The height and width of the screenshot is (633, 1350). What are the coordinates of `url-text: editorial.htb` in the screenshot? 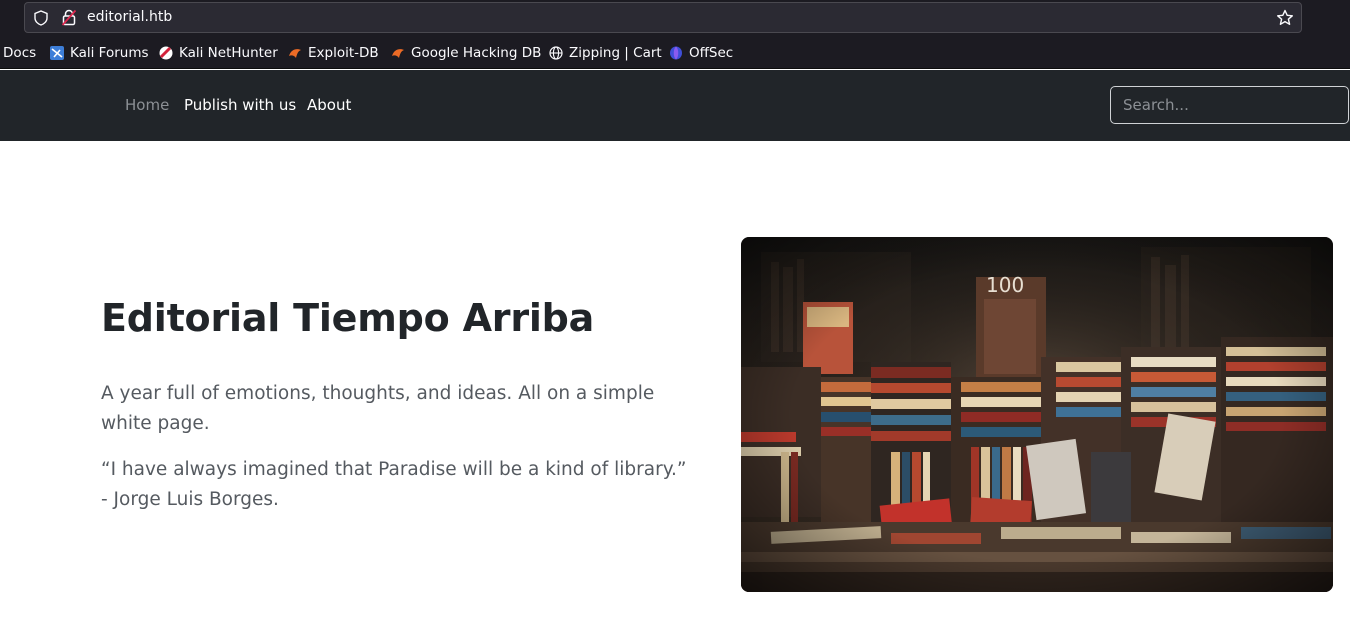 It's located at (129, 17).